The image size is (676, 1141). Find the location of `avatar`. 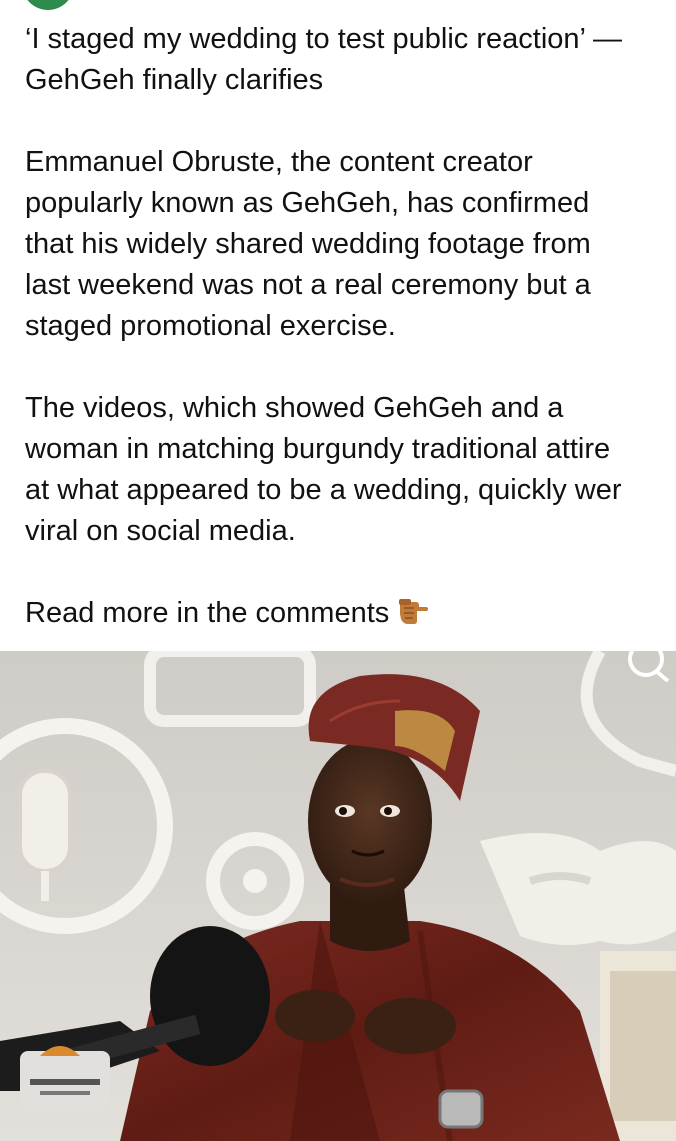

avatar is located at coordinates (48, 5).